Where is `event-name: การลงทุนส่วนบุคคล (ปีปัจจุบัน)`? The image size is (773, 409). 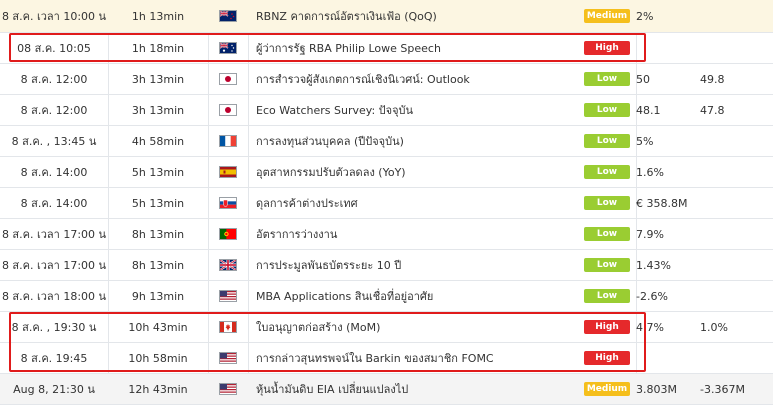
event-name: การลงทุนส่วนบุคคล (ปีปัจจุบัน) is located at coordinates (416, 141).